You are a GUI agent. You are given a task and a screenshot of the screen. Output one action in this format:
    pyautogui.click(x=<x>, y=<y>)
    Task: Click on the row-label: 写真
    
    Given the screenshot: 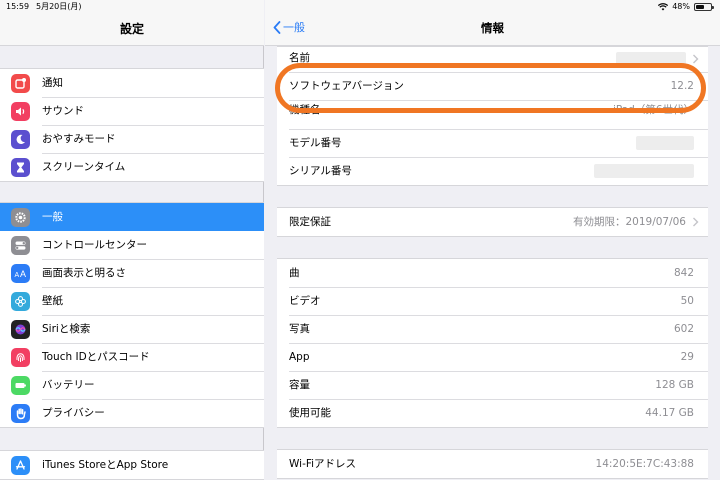 What is the action you would take?
    pyautogui.click(x=299, y=329)
    